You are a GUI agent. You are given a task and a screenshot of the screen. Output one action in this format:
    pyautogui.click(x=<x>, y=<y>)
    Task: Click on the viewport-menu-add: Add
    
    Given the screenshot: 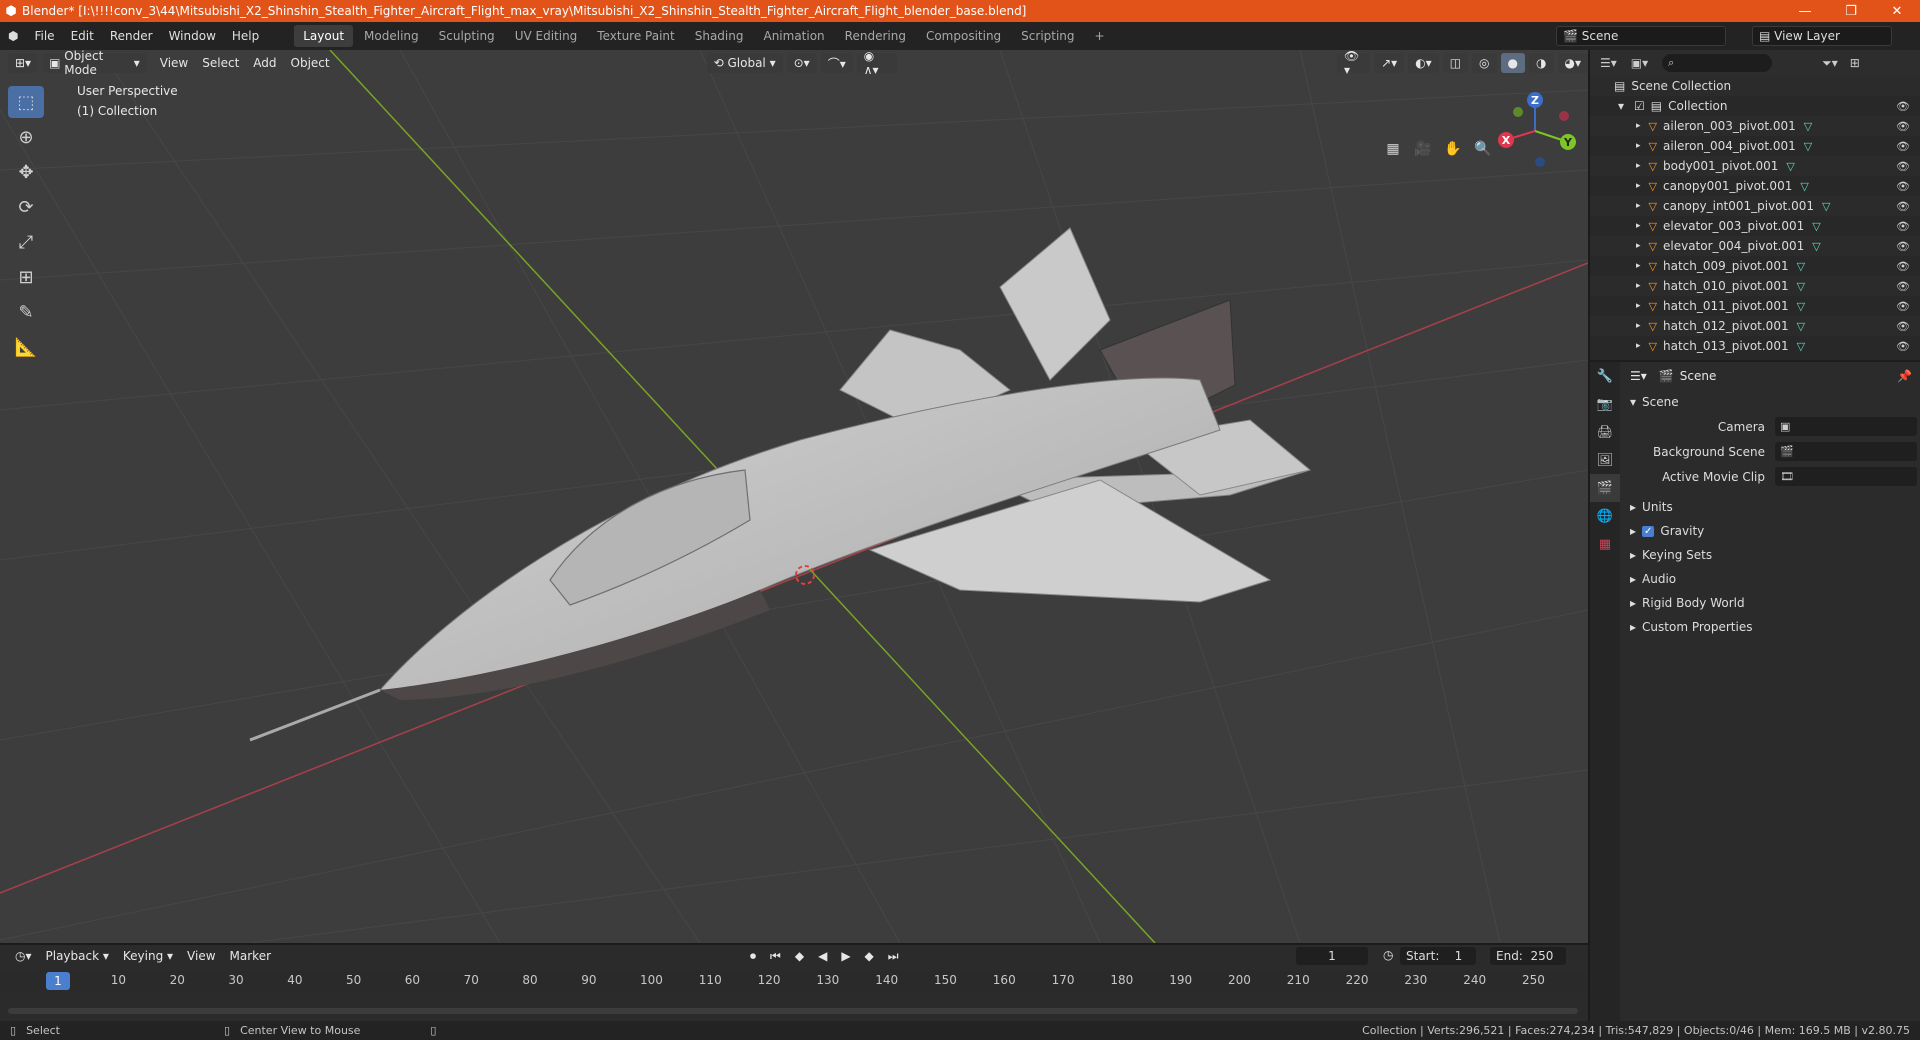 What is the action you would take?
    pyautogui.click(x=264, y=63)
    